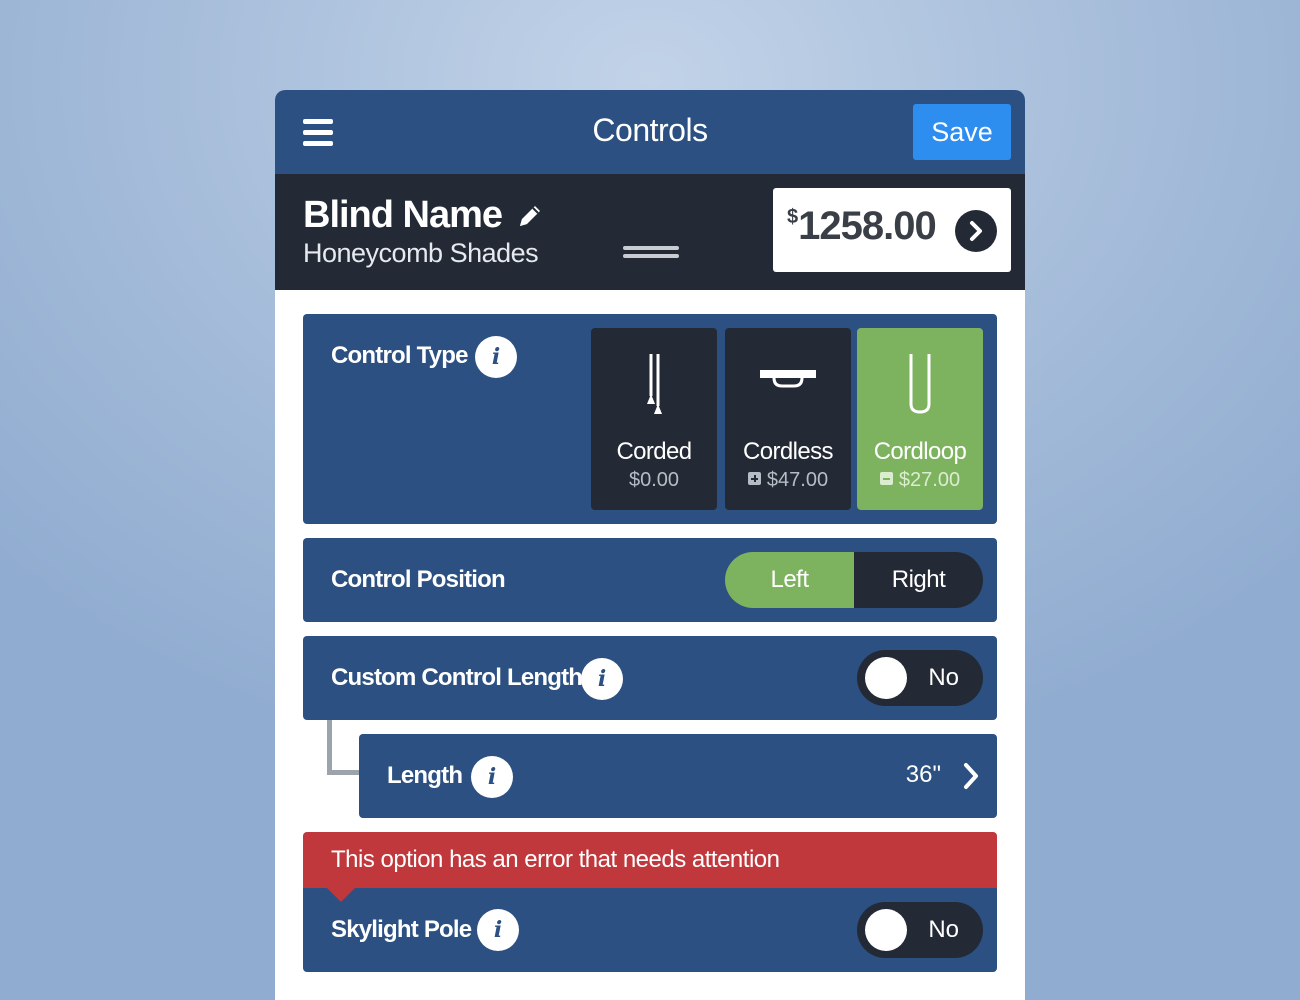 The height and width of the screenshot is (1000, 1300). What do you see at coordinates (920, 678) in the screenshot?
I see `custom-length-toggle: No` at bounding box center [920, 678].